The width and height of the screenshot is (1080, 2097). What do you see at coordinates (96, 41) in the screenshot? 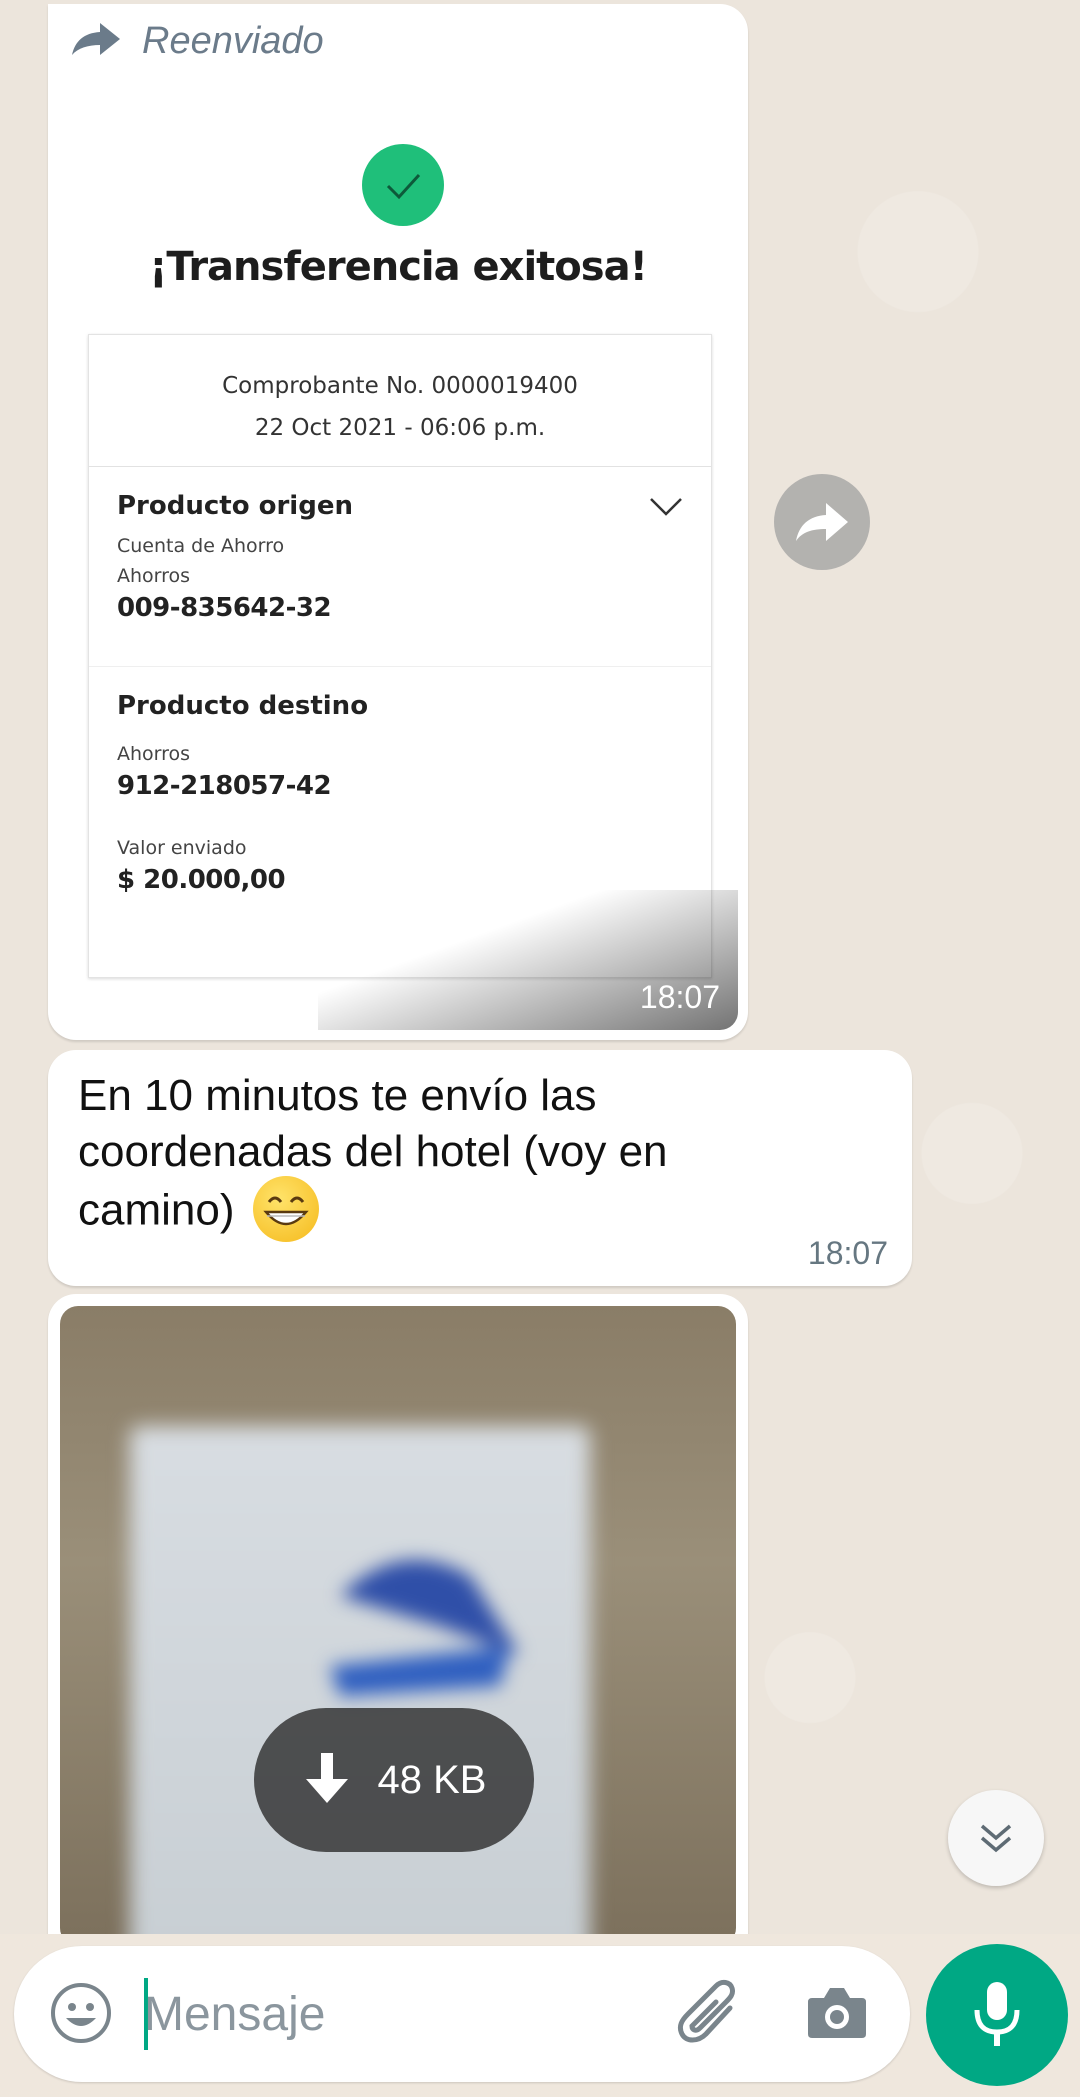
I see `forwarded-icon` at bounding box center [96, 41].